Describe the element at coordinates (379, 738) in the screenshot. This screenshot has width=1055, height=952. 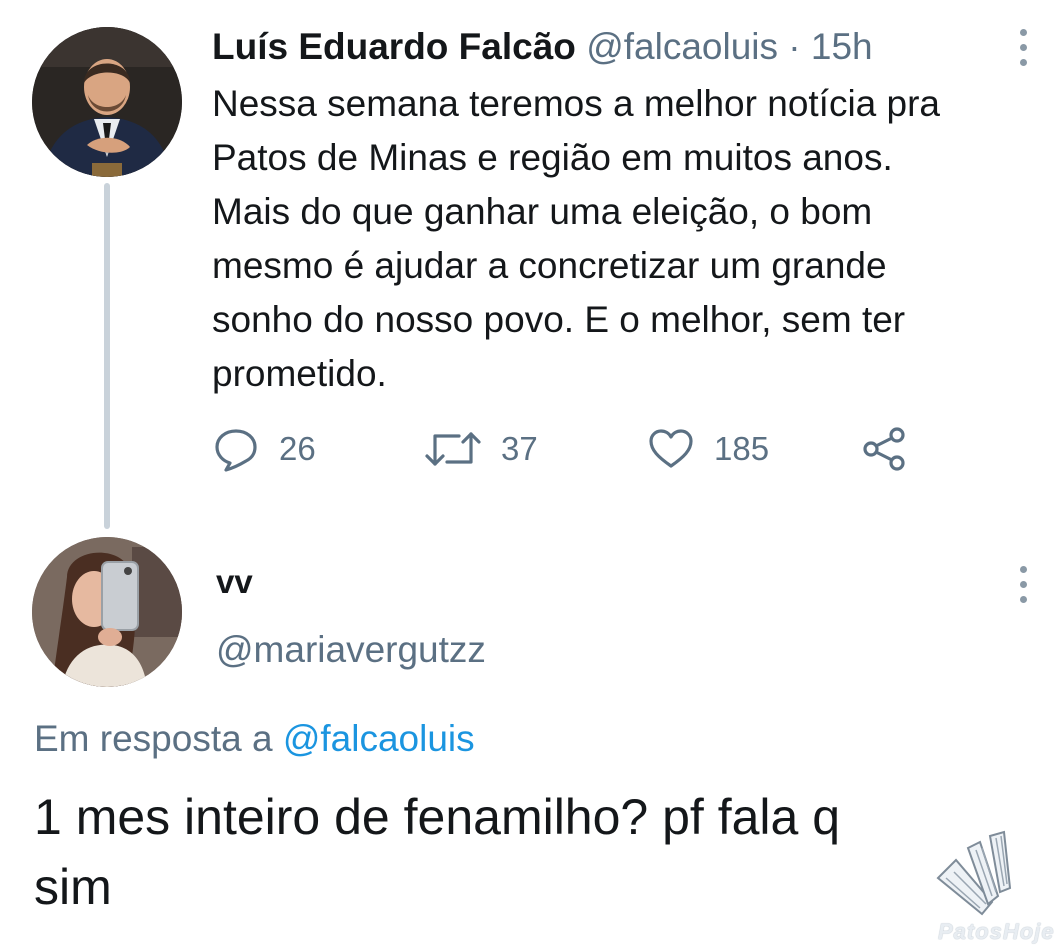
I see `replying-to-handle: @falcaoluis` at that location.